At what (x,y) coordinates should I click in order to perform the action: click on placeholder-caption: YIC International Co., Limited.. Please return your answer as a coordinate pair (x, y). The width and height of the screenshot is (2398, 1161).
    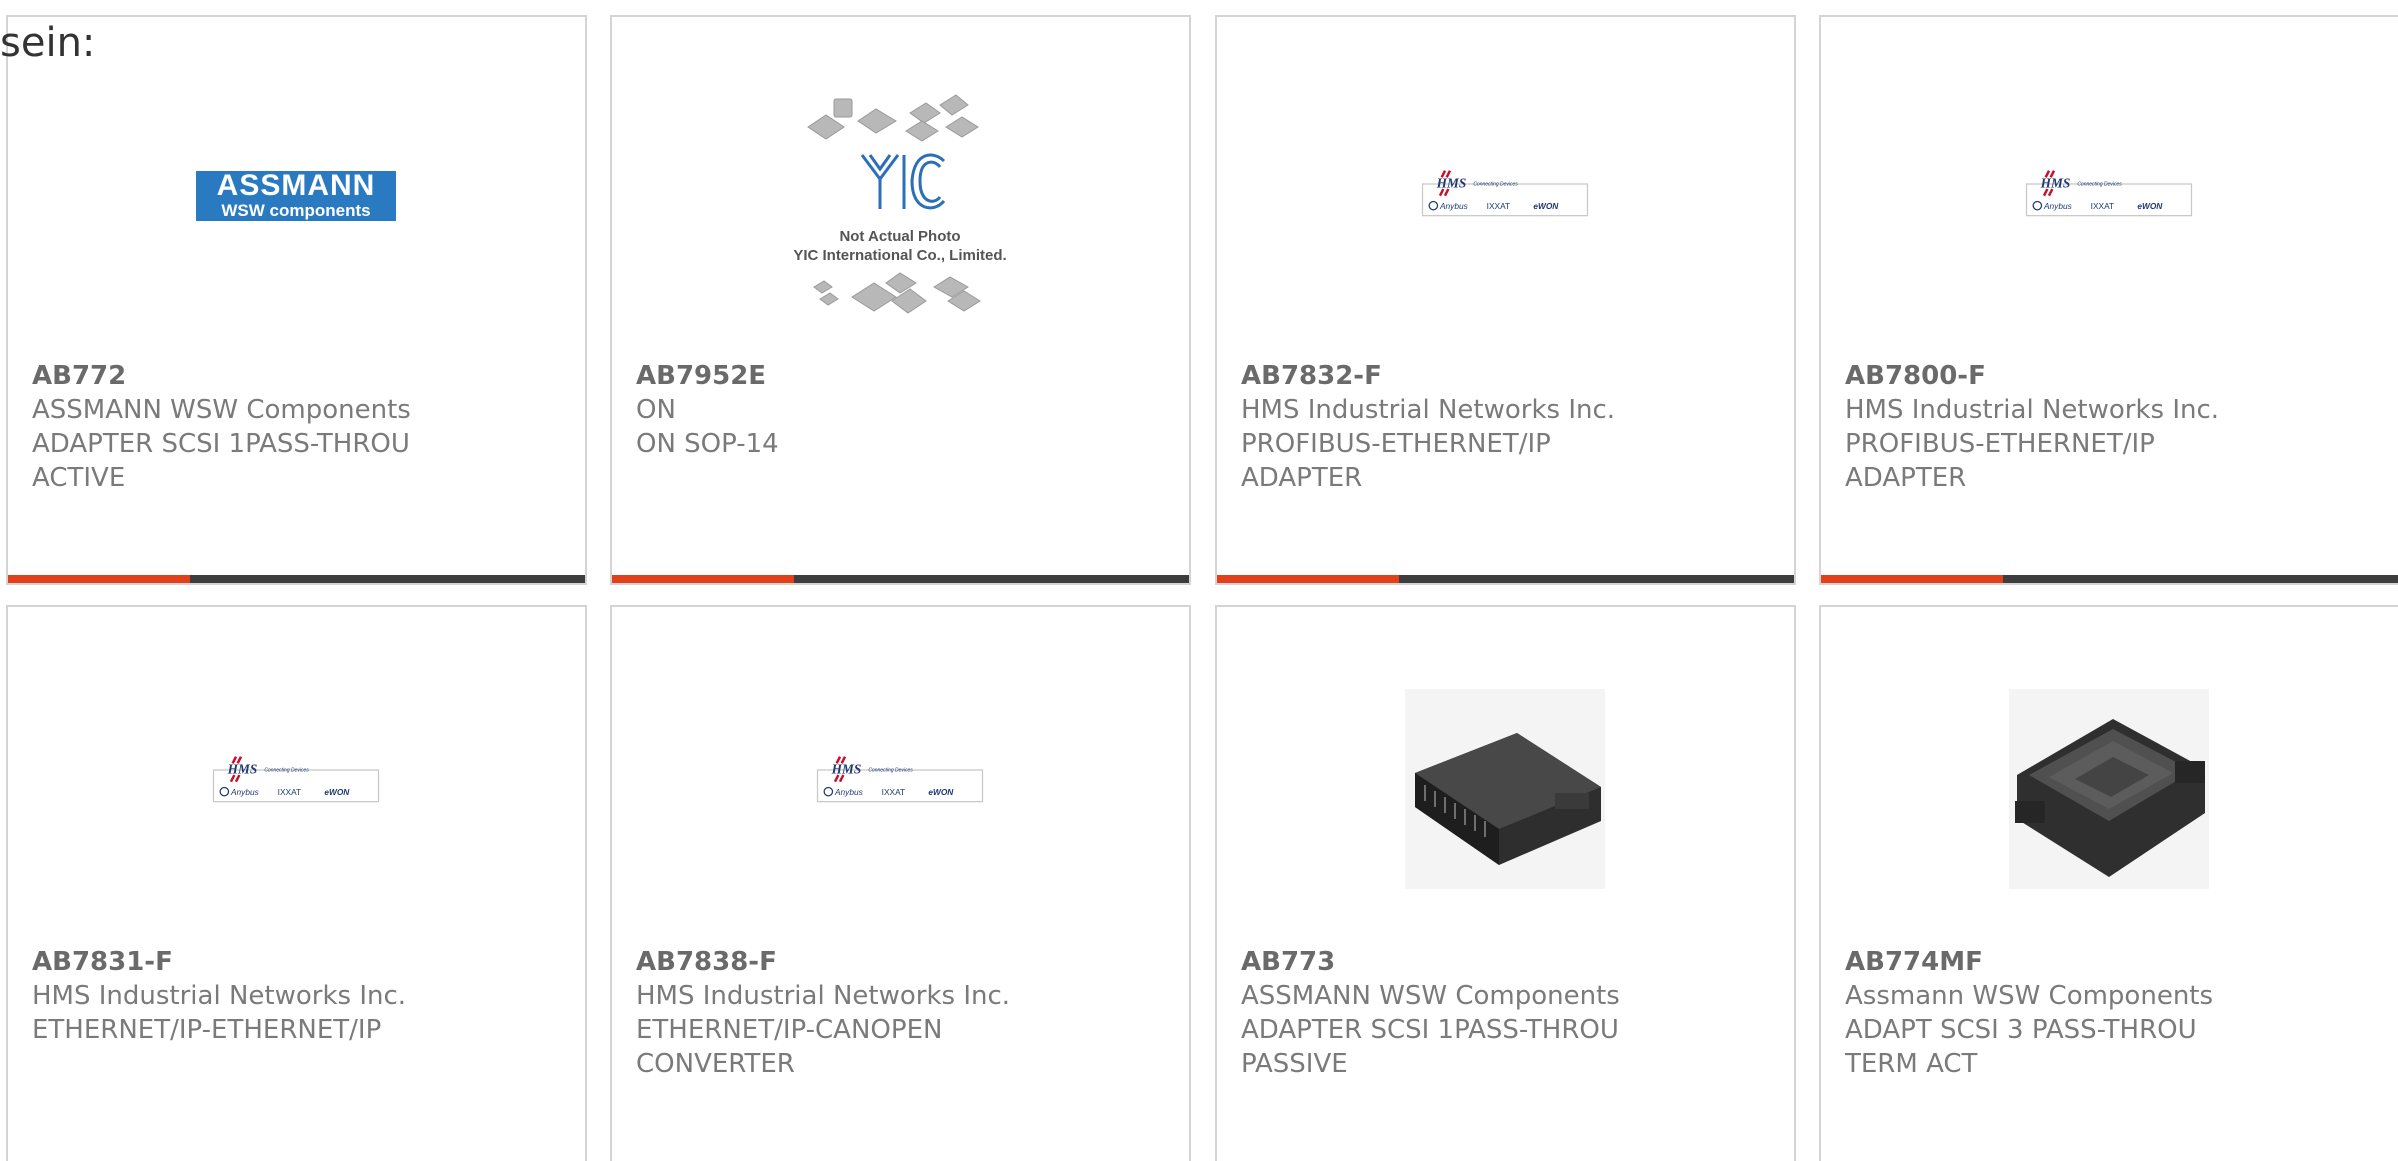
    Looking at the image, I should click on (900, 255).